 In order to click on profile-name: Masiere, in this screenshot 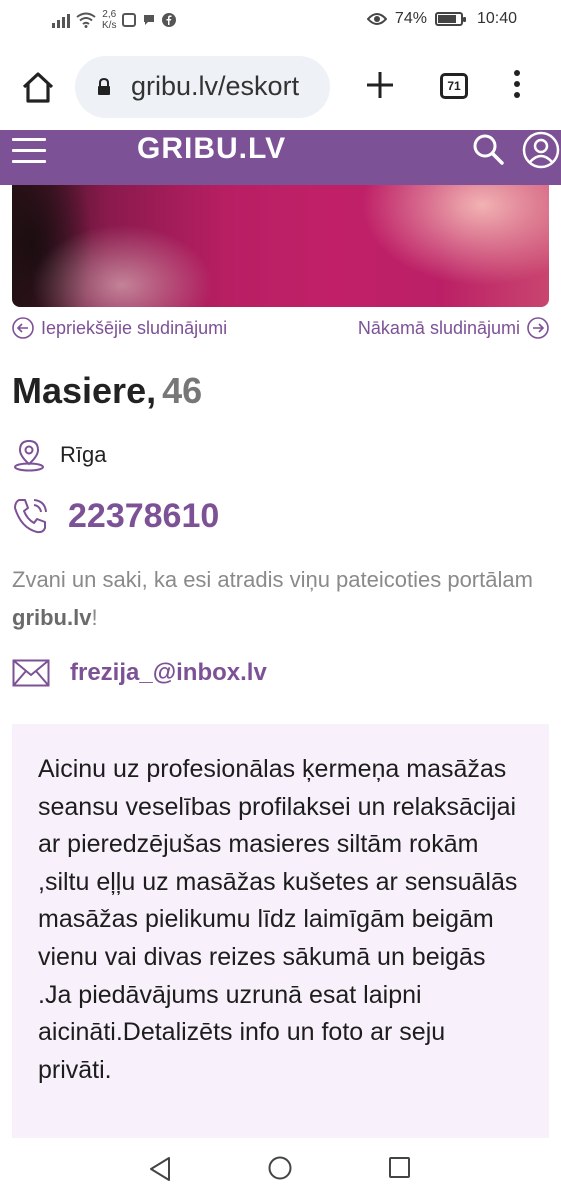, I will do `click(84, 390)`.